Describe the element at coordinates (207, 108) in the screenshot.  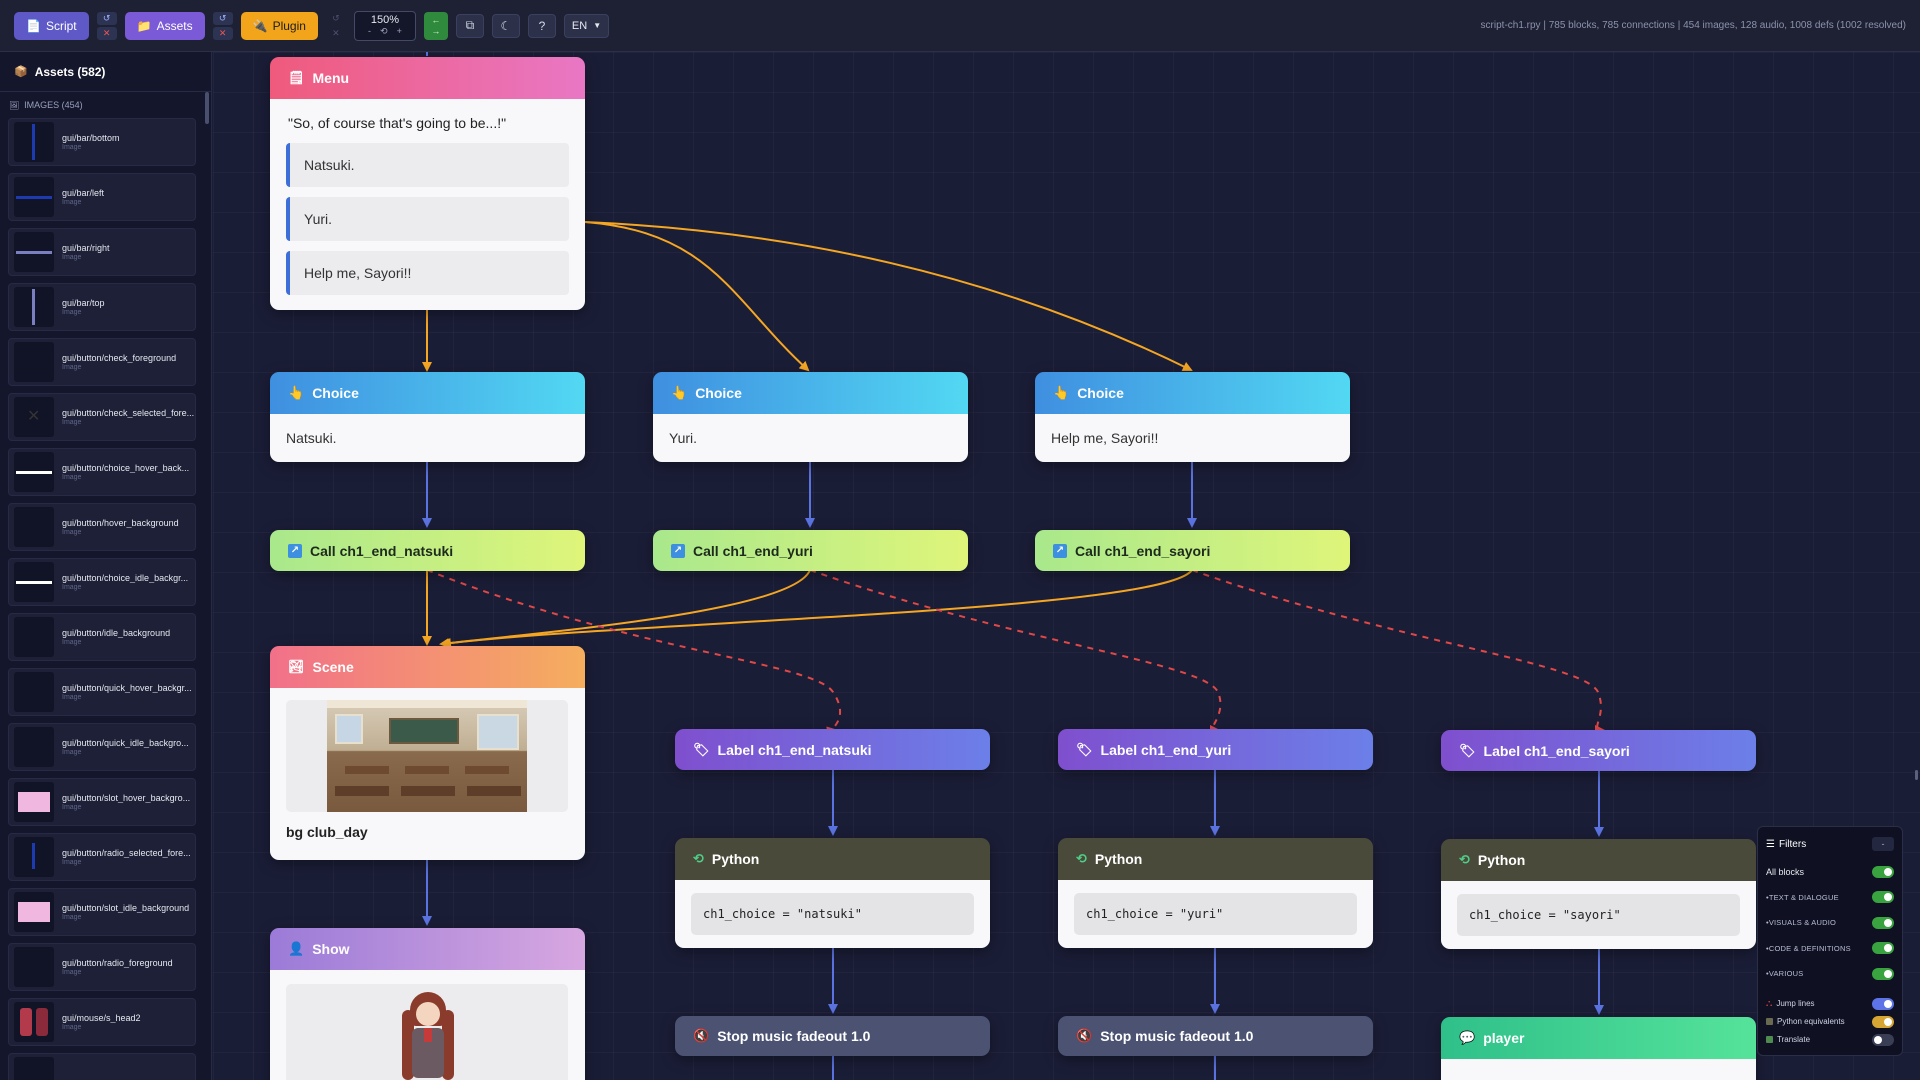
I see `sidebar-scrollbar` at that location.